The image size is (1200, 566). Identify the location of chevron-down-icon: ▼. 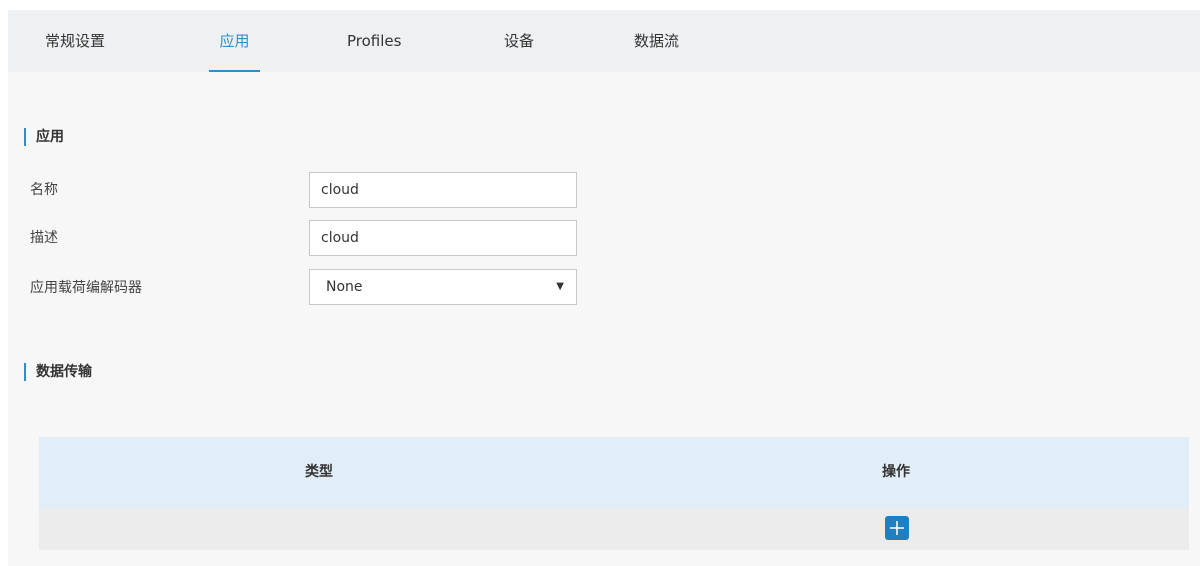
(560, 286).